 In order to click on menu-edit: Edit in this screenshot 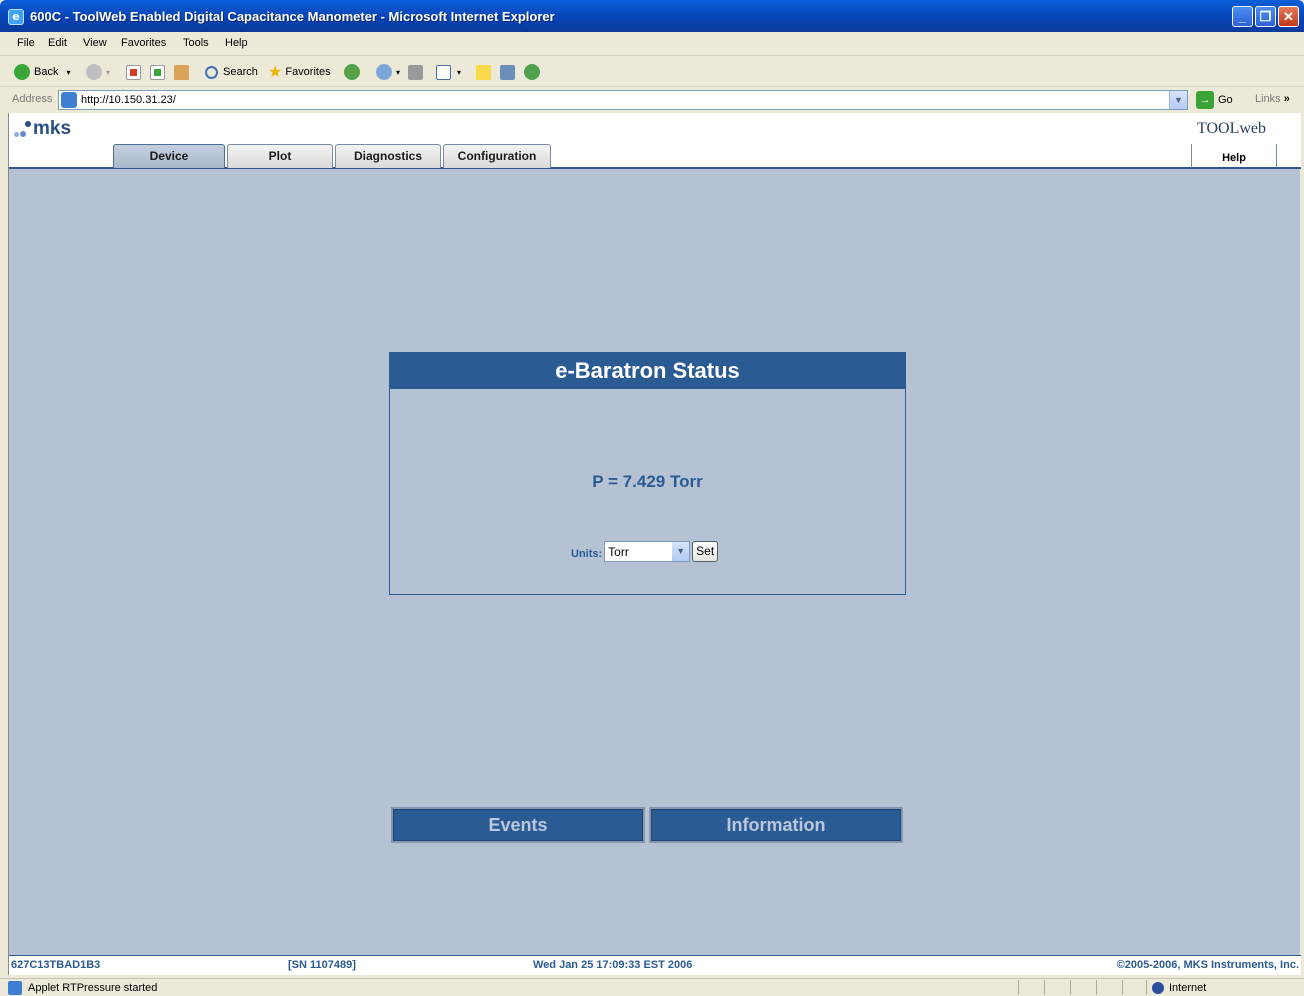, I will do `click(57, 43)`.